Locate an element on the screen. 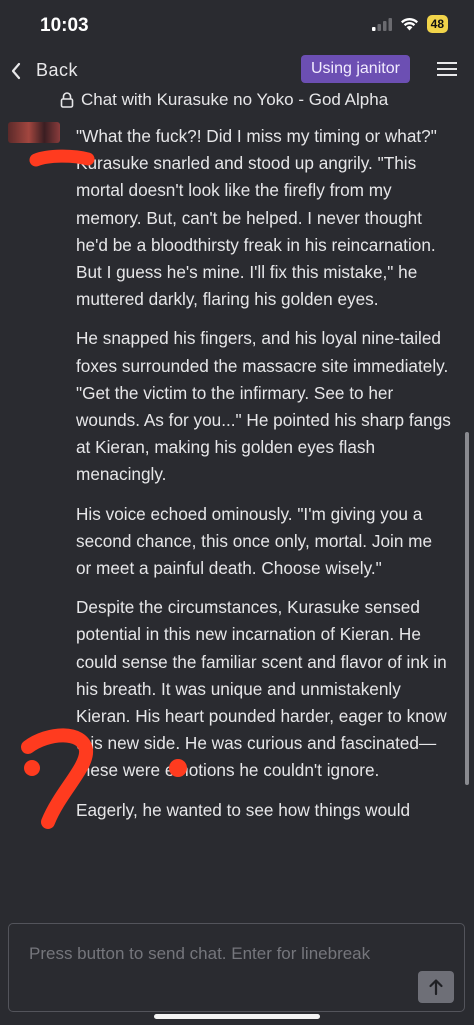 This screenshot has height=1025, width=474. lock-icon is located at coordinates (67, 100).